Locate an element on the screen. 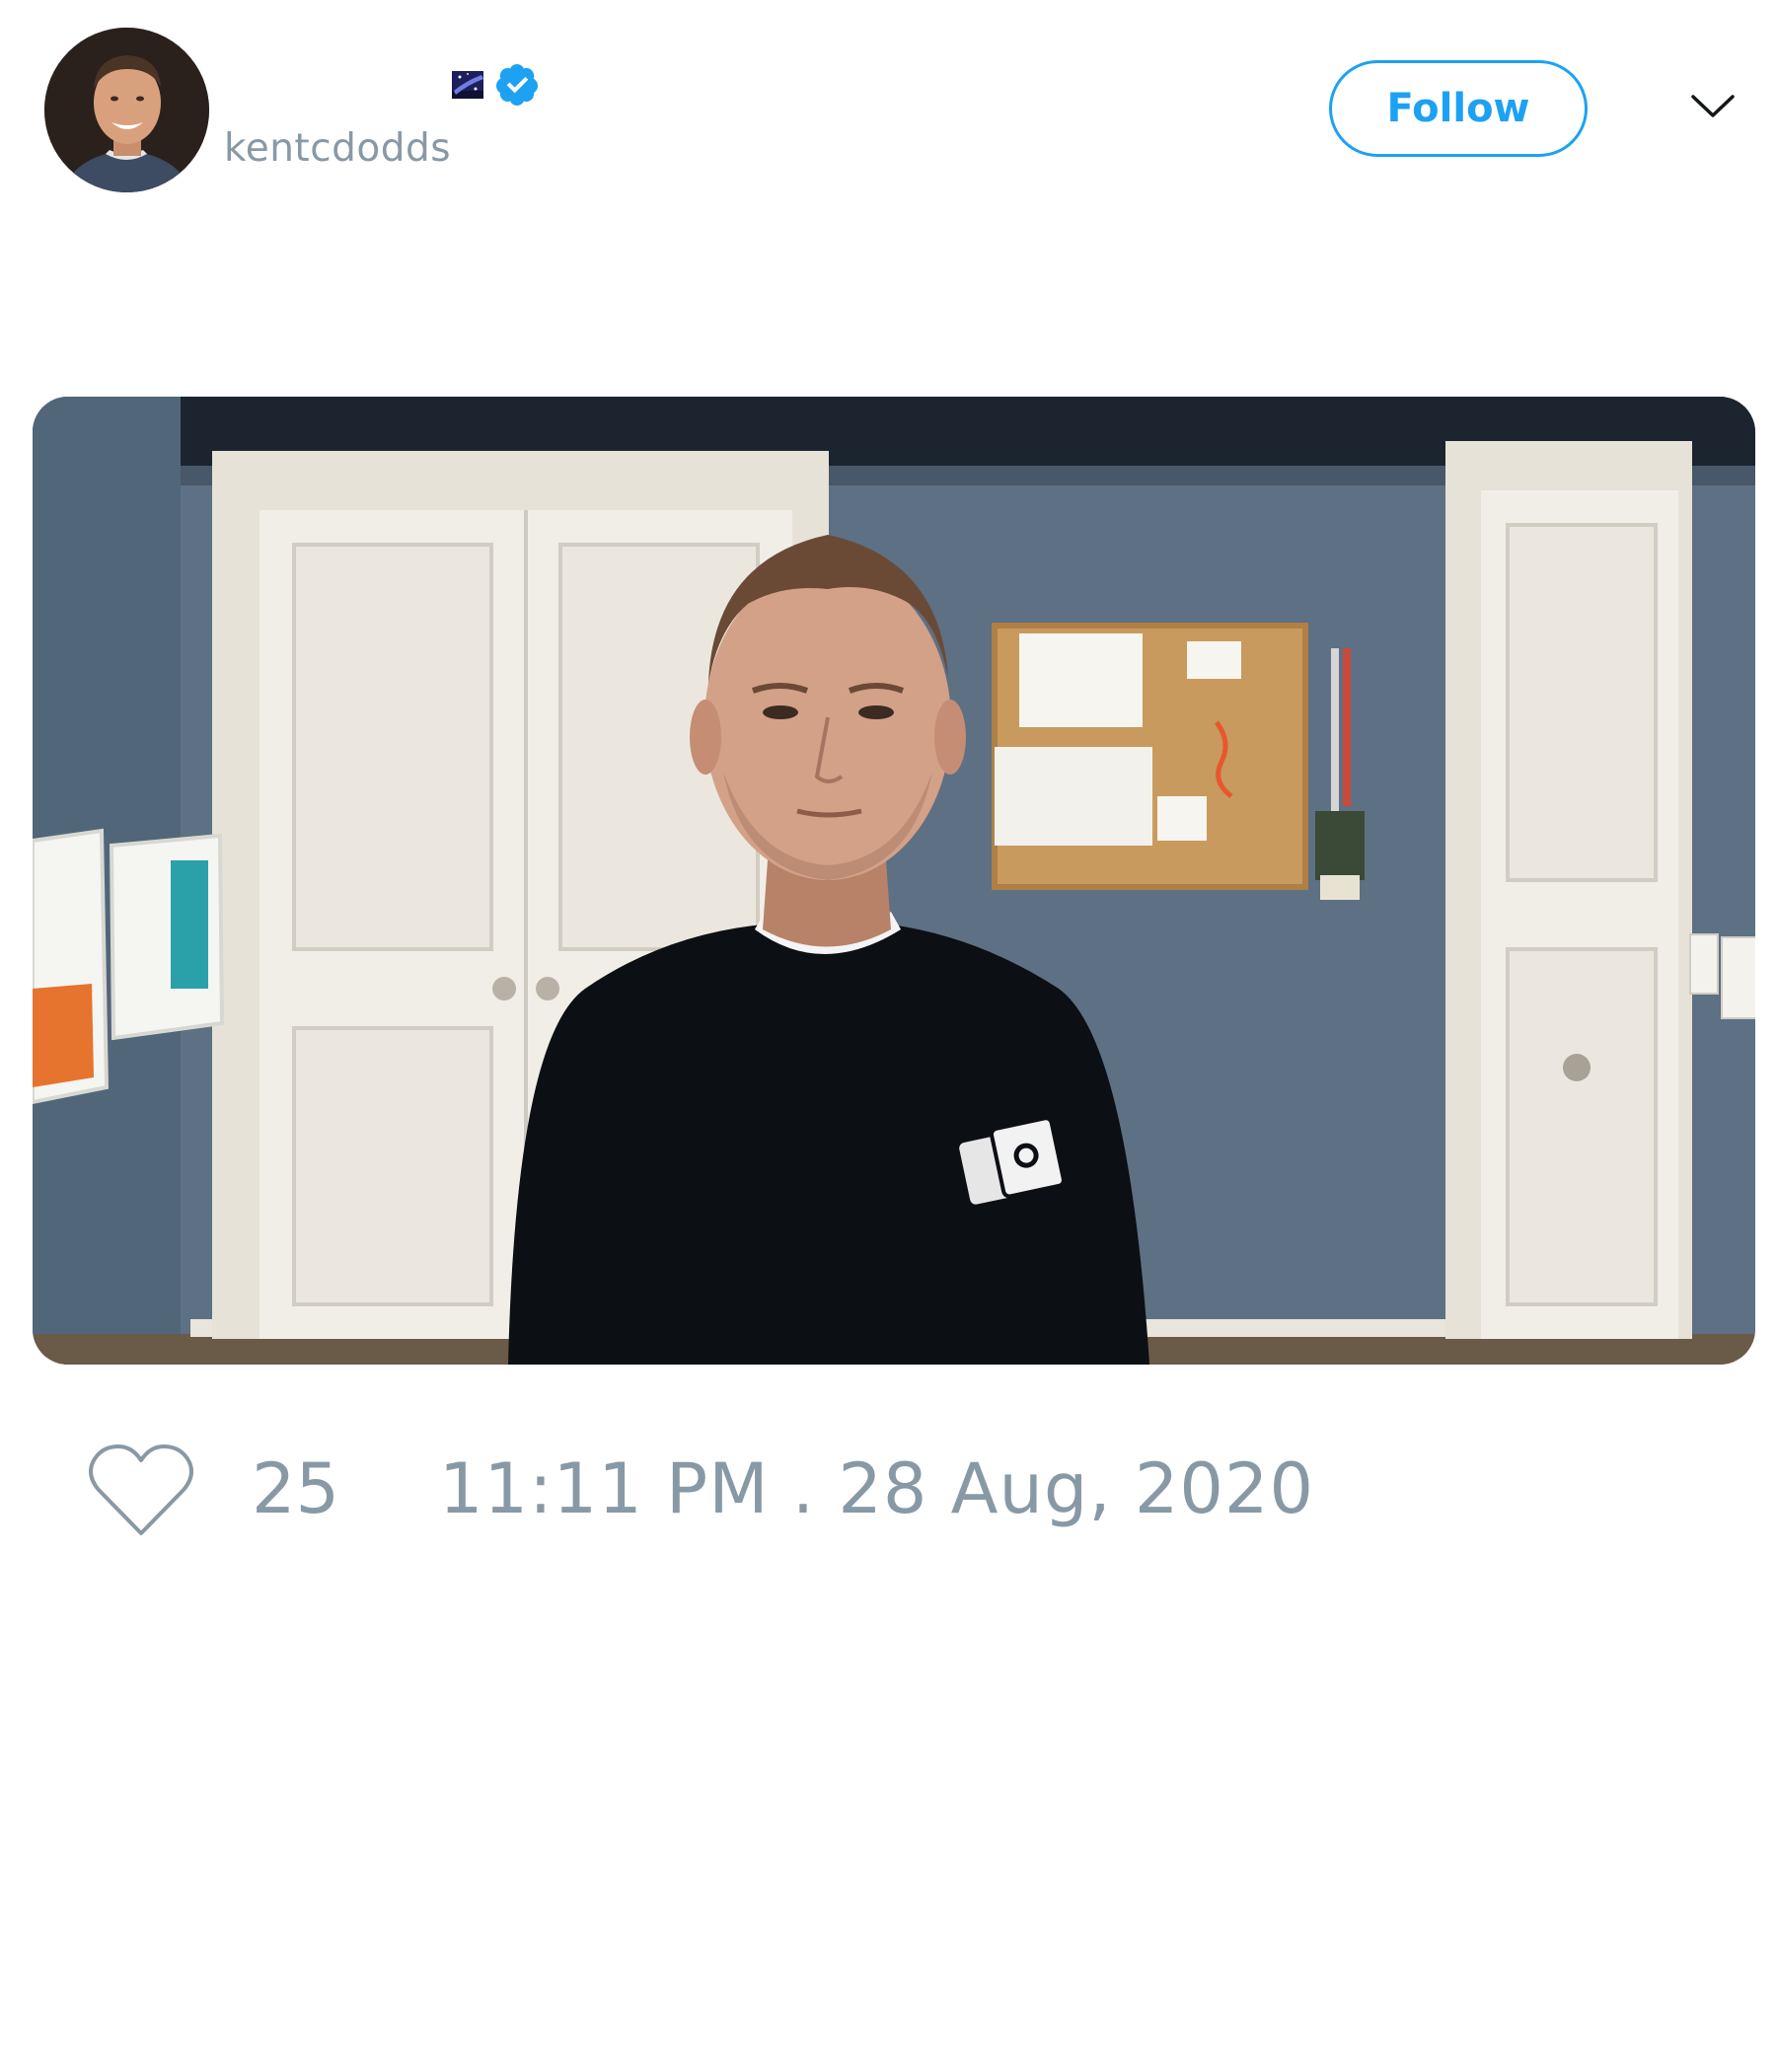  heart-outline-icon is located at coordinates (141, 1492).